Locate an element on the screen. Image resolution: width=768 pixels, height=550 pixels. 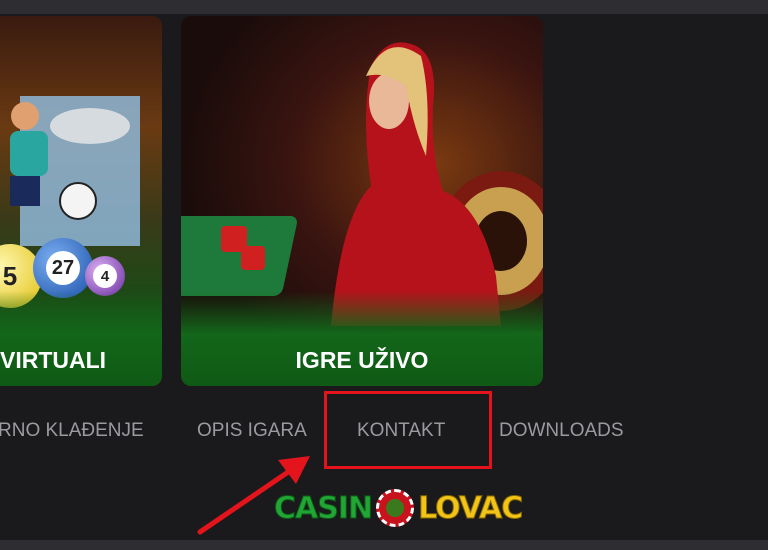
casinolovac-logo: CASIN LOVAC is located at coordinates (398, 508).